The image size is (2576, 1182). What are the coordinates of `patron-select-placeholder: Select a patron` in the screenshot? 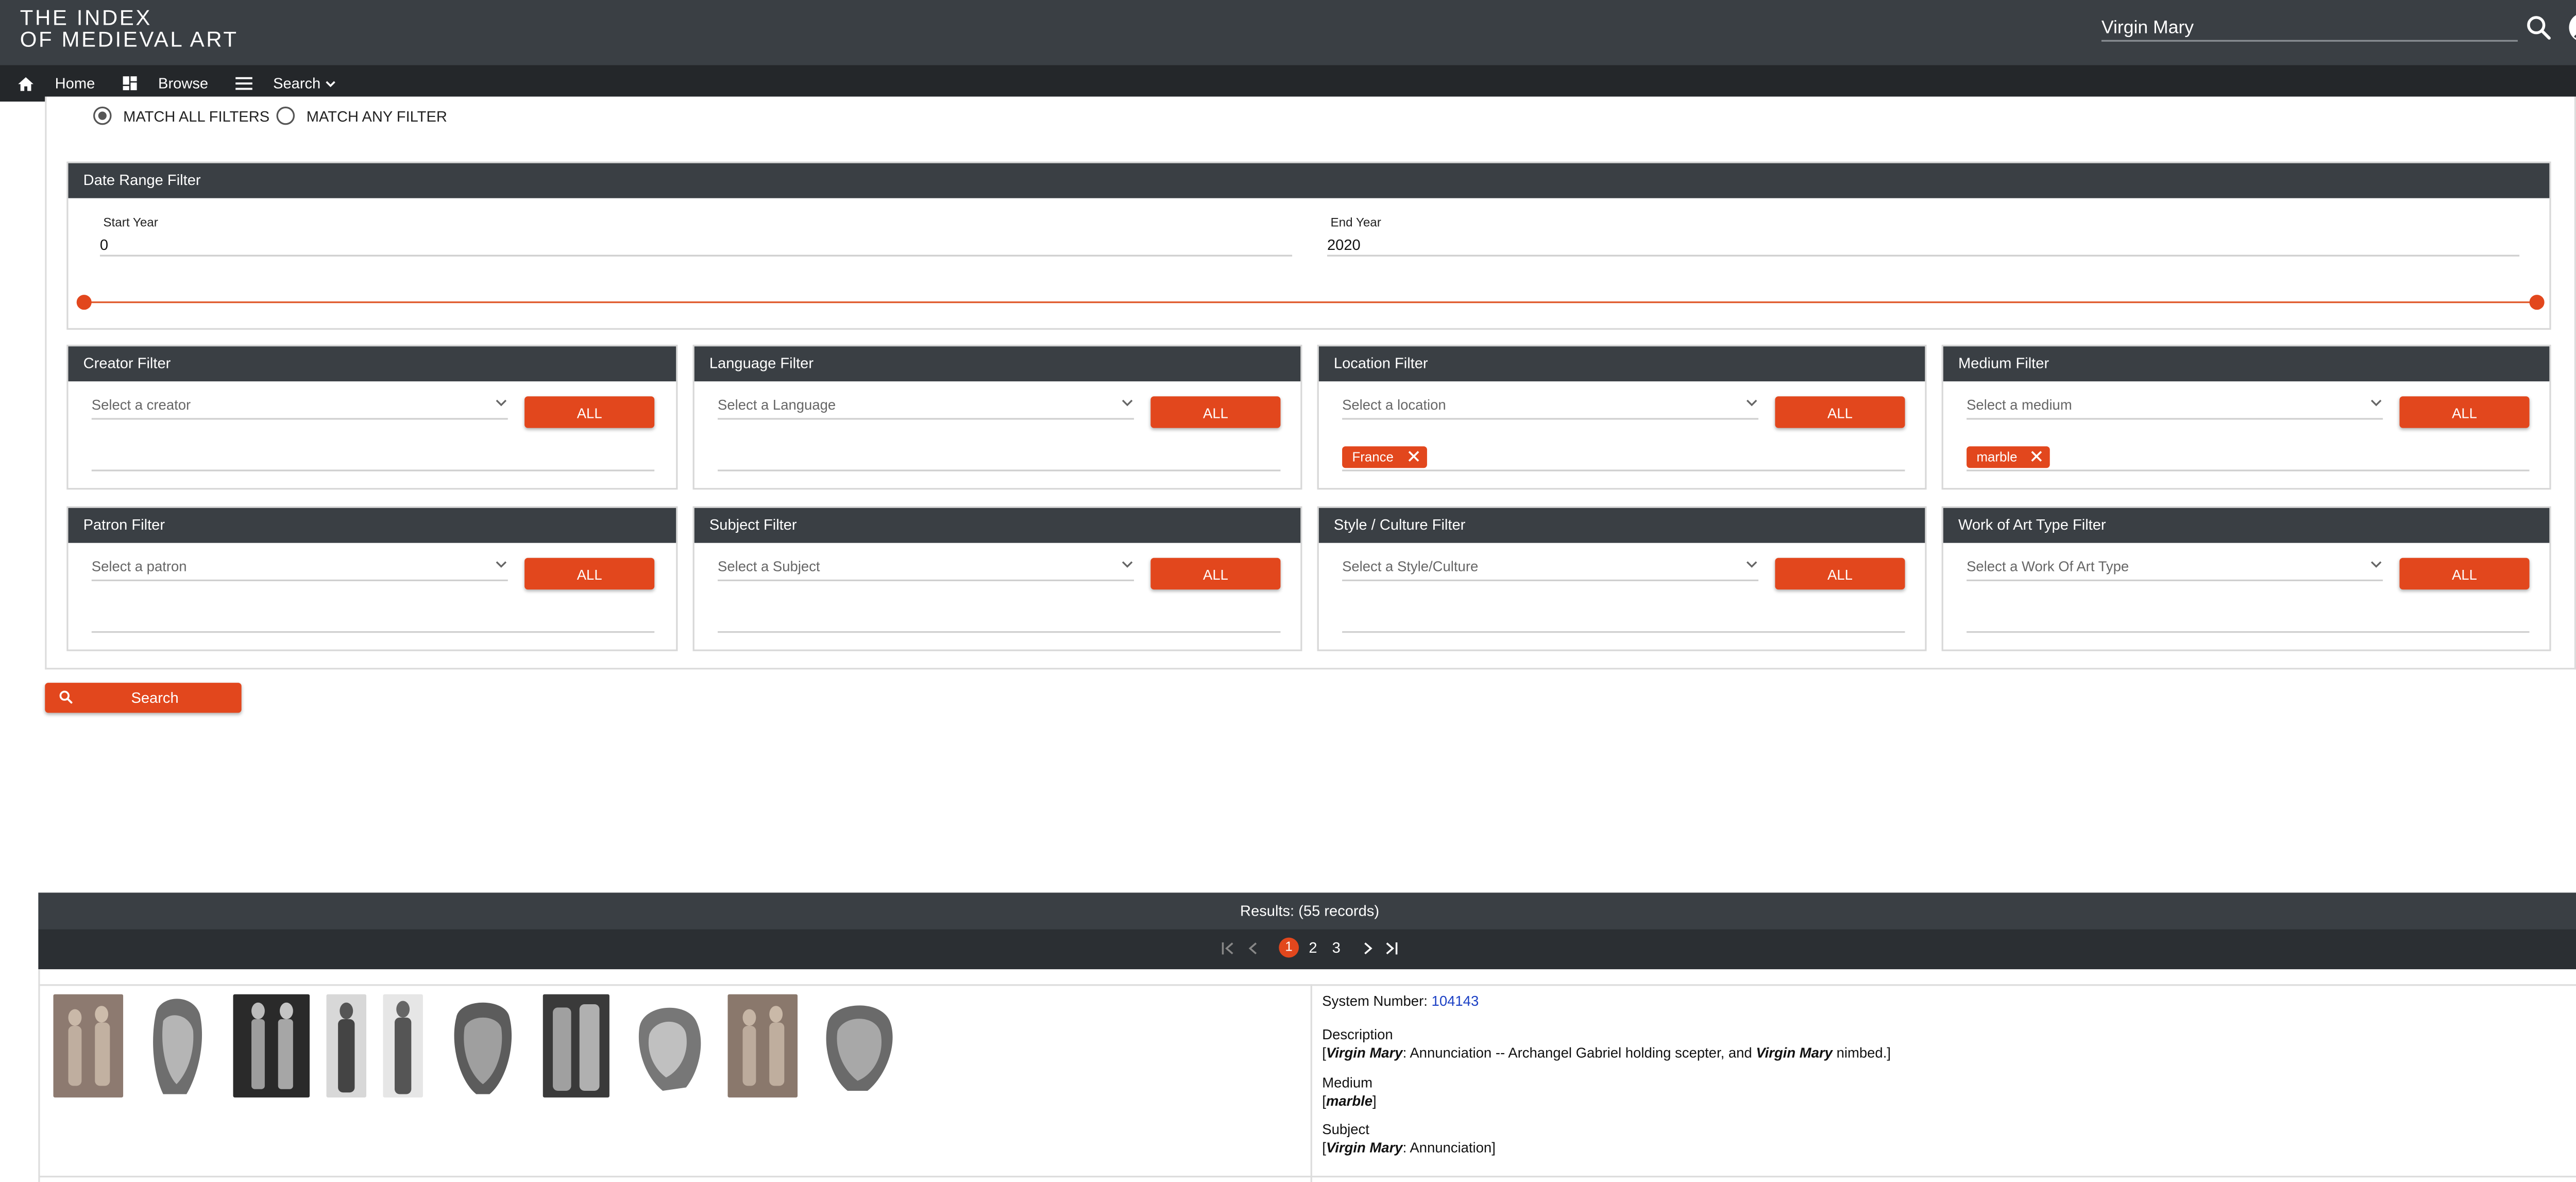 It's located at (139, 566).